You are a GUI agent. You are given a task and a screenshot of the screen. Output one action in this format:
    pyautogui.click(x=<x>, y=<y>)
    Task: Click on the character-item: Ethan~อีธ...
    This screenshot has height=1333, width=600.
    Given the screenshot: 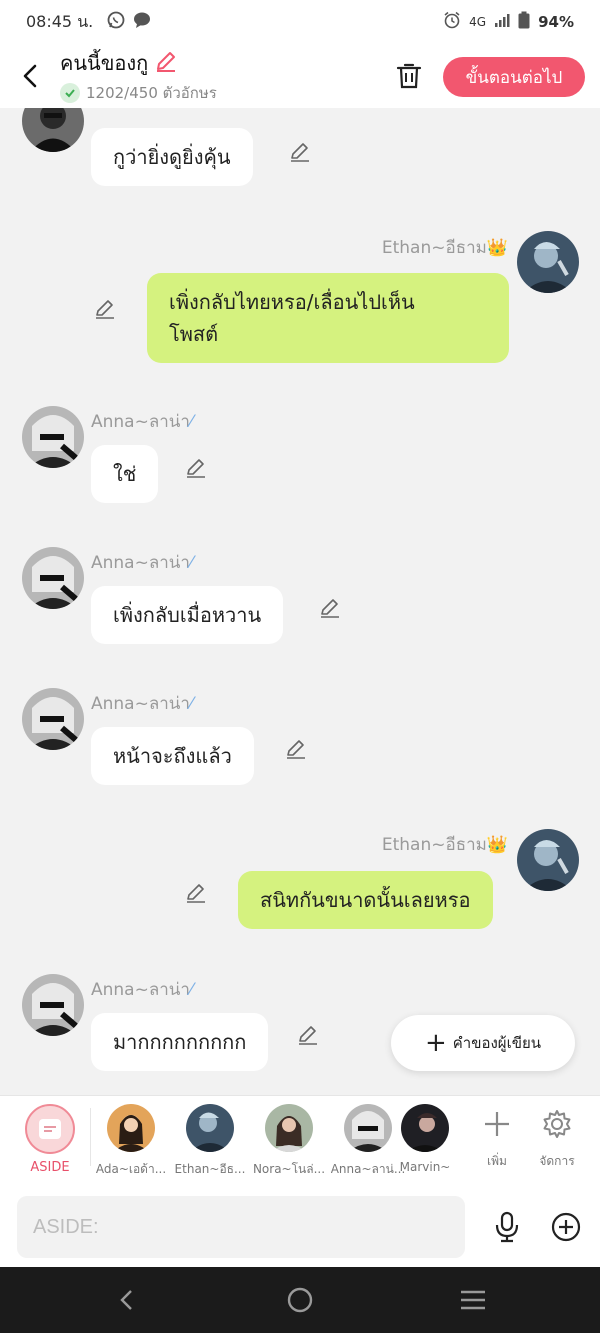 What is the action you would take?
    pyautogui.click(x=210, y=1141)
    